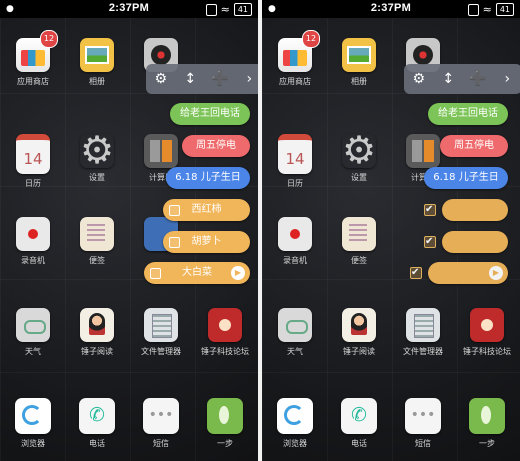 The image size is (520, 461). Describe the element at coordinates (487, 325) in the screenshot. I see `forum-icon` at that location.